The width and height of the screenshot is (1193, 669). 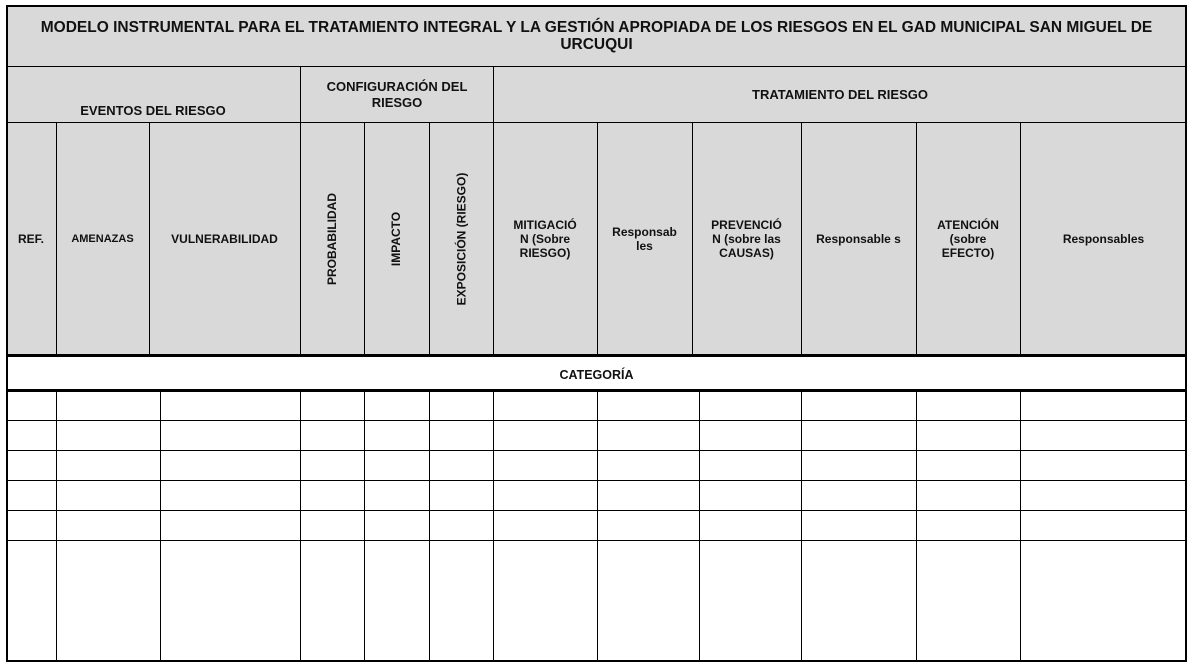 What do you see at coordinates (153, 110) in the screenshot?
I see `section-eventos-del-riesgo: EVENTOS DEL RIESGO` at bounding box center [153, 110].